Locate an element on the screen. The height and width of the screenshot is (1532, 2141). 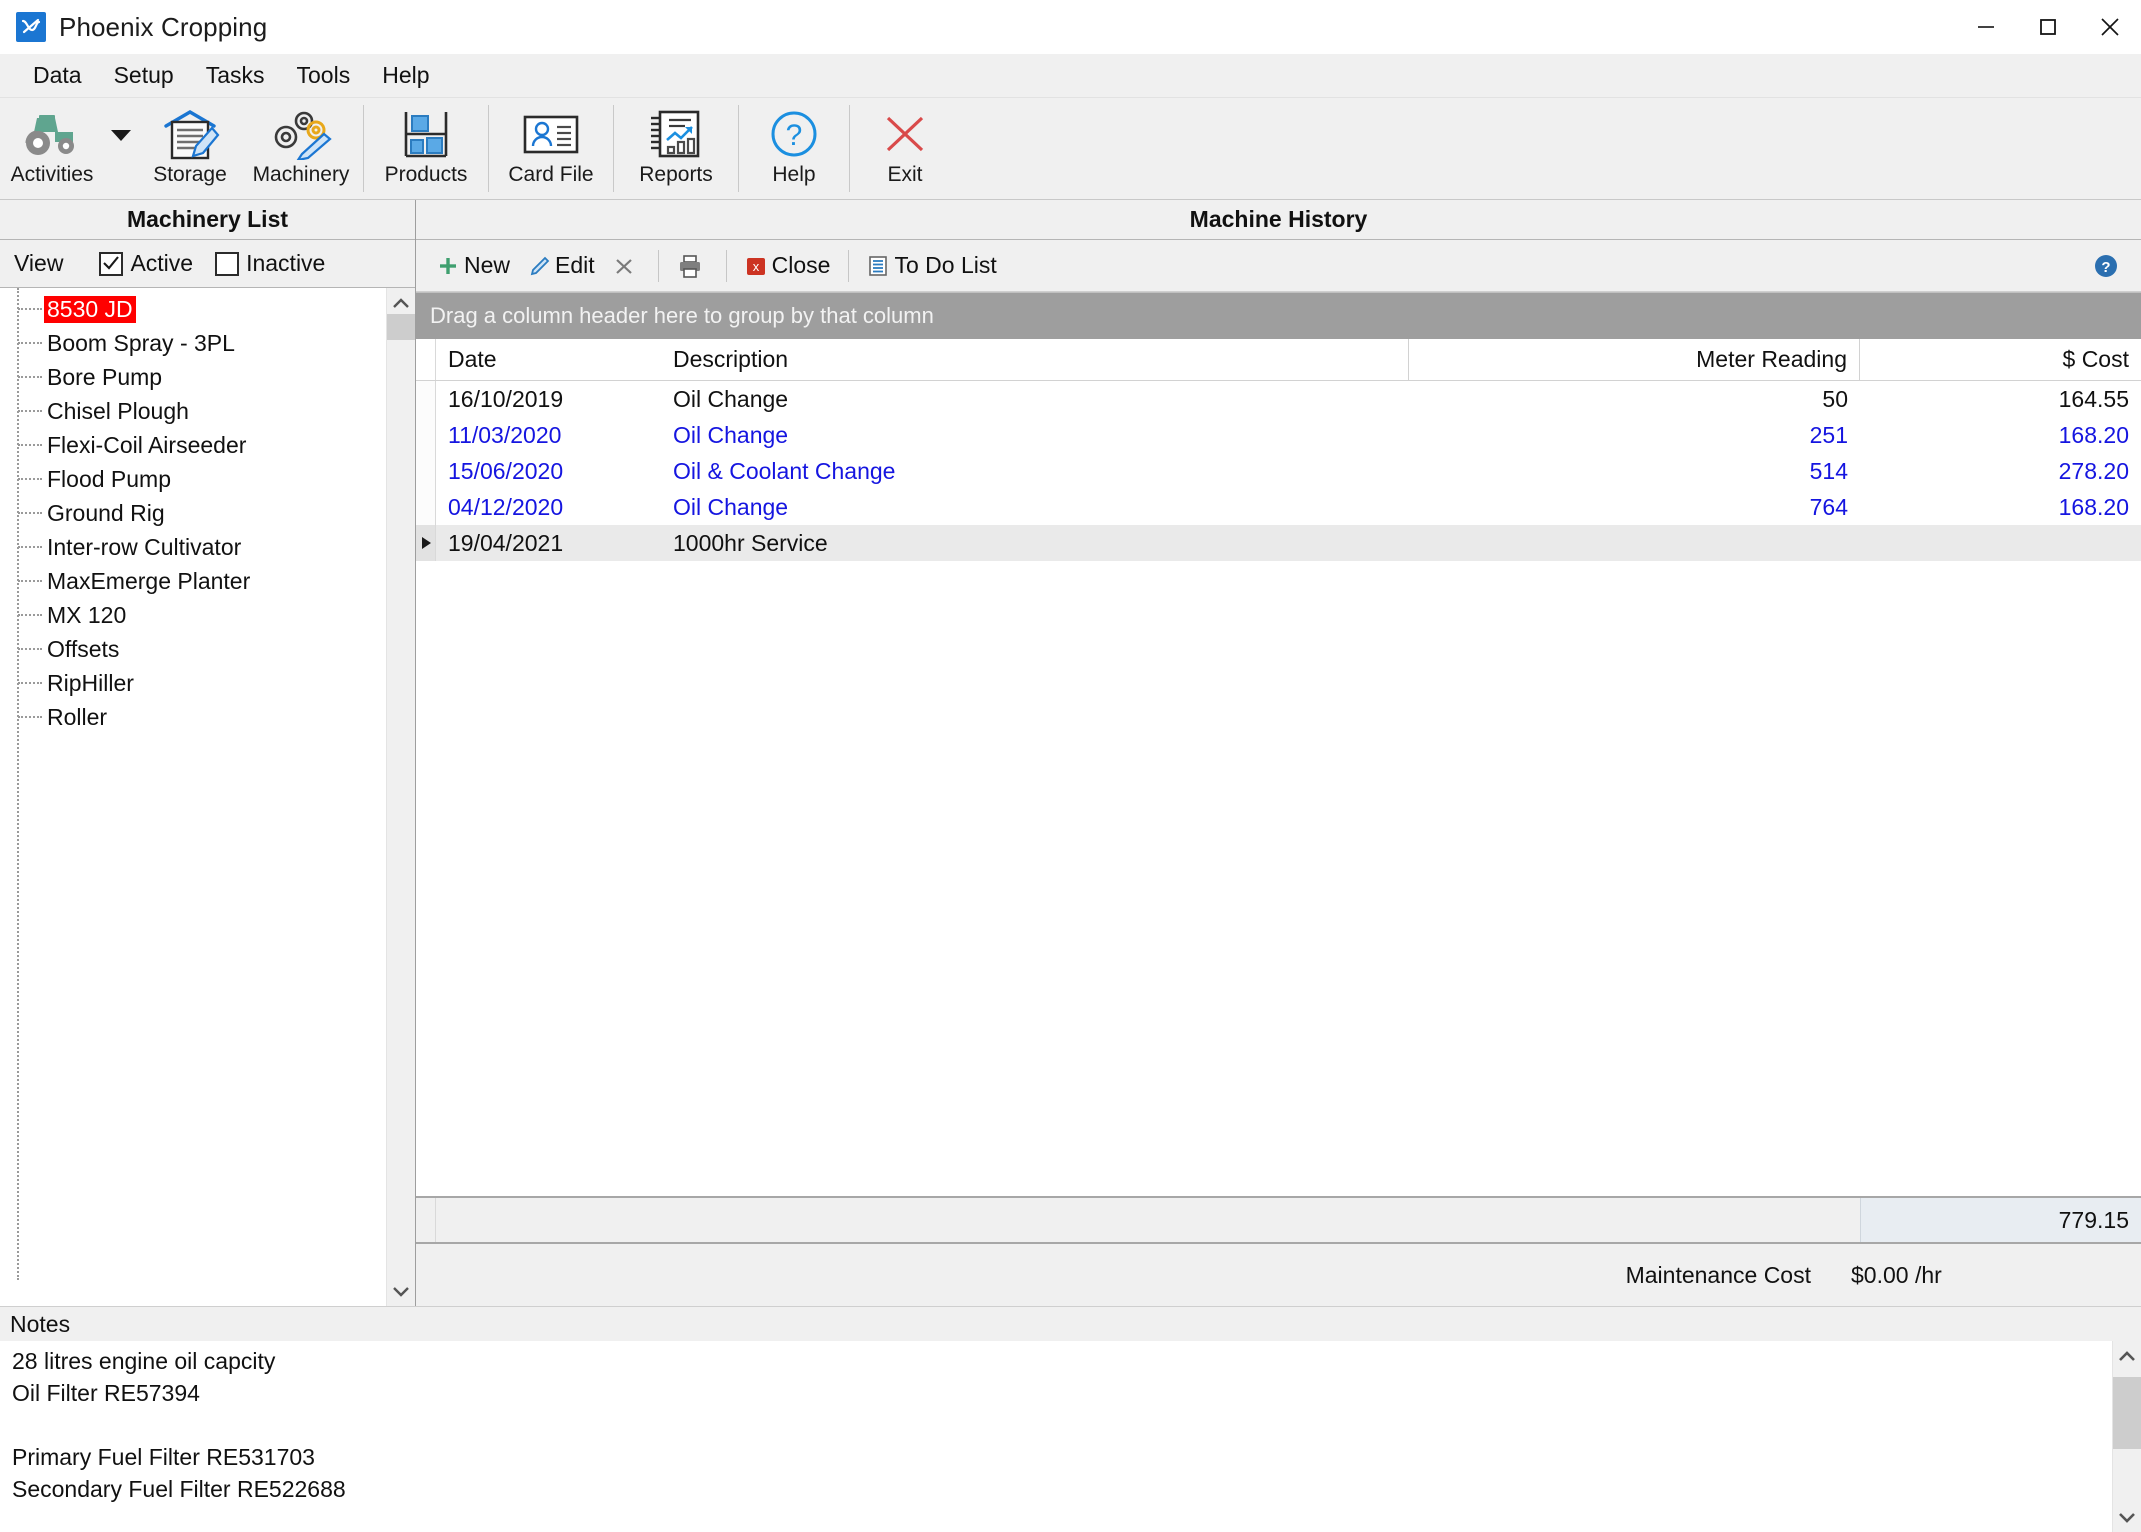
red-x-icon is located at coordinates (905, 134).